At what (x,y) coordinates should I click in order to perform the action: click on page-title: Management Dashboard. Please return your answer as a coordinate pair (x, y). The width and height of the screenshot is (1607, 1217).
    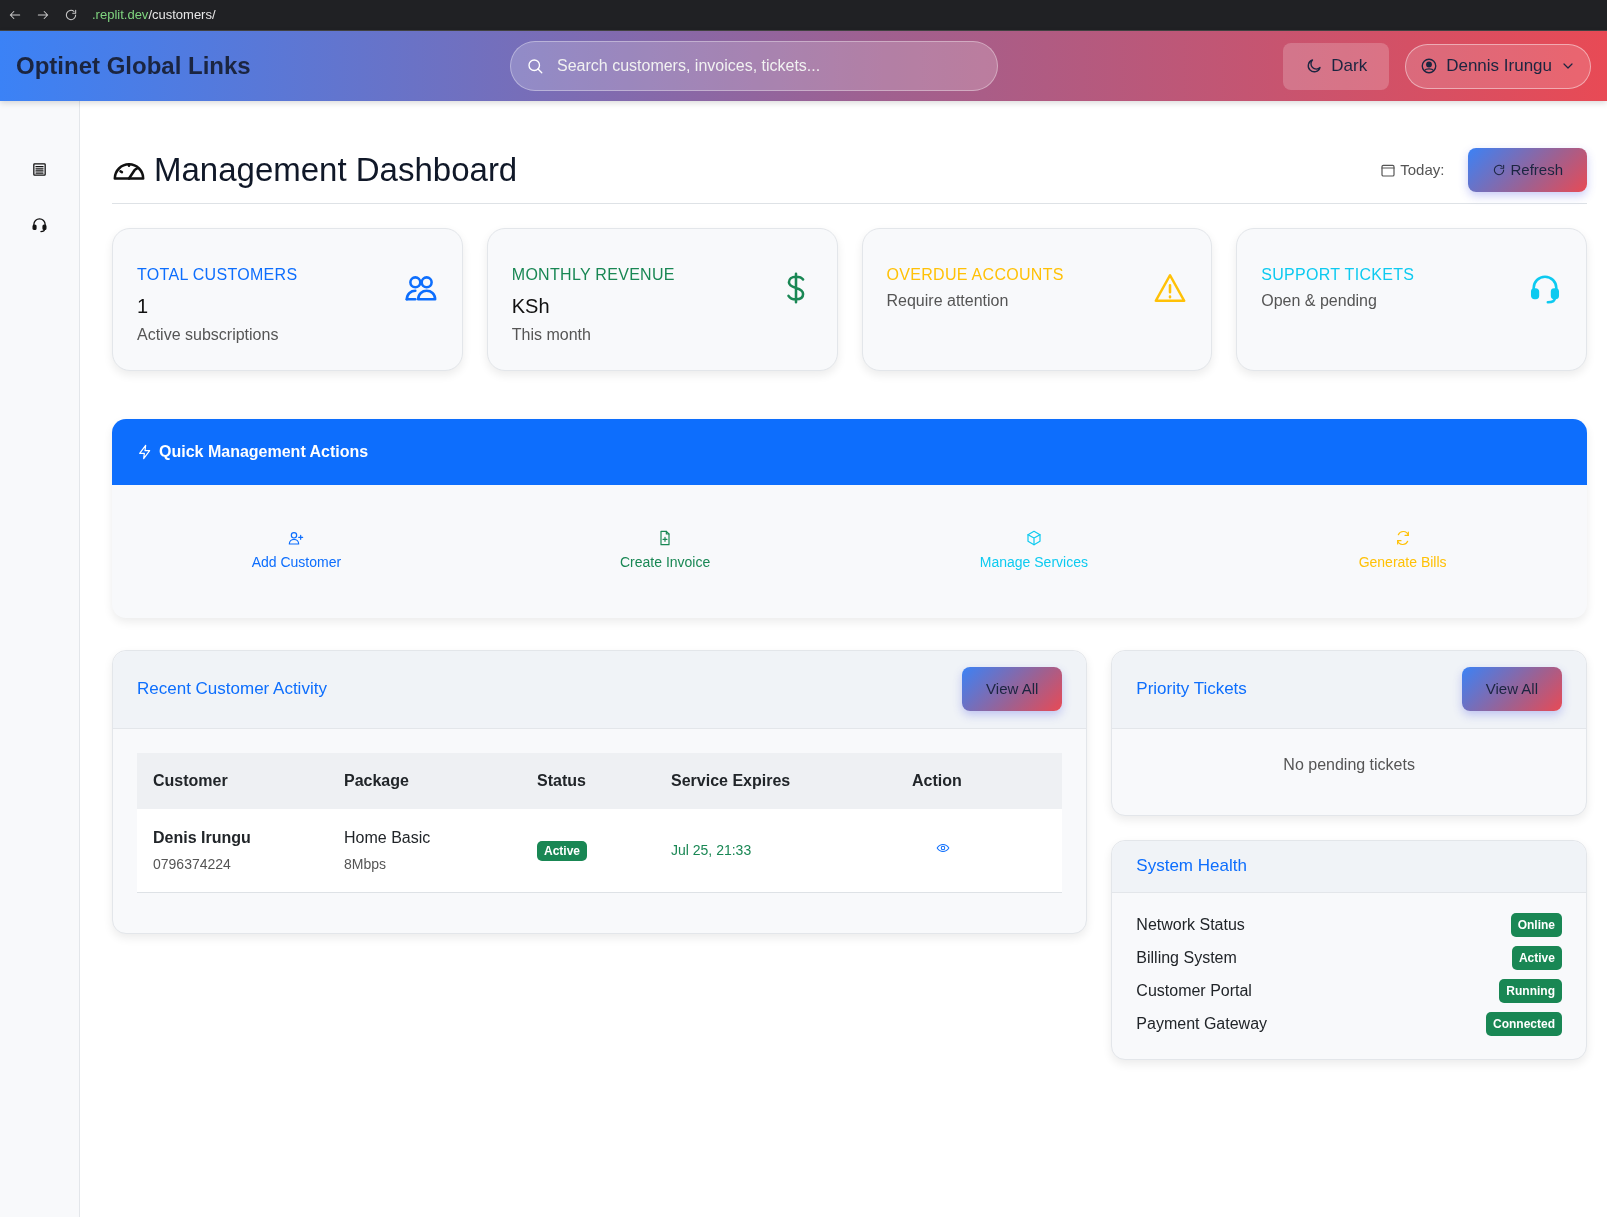
    Looking at the image, I should click on (336, 170).